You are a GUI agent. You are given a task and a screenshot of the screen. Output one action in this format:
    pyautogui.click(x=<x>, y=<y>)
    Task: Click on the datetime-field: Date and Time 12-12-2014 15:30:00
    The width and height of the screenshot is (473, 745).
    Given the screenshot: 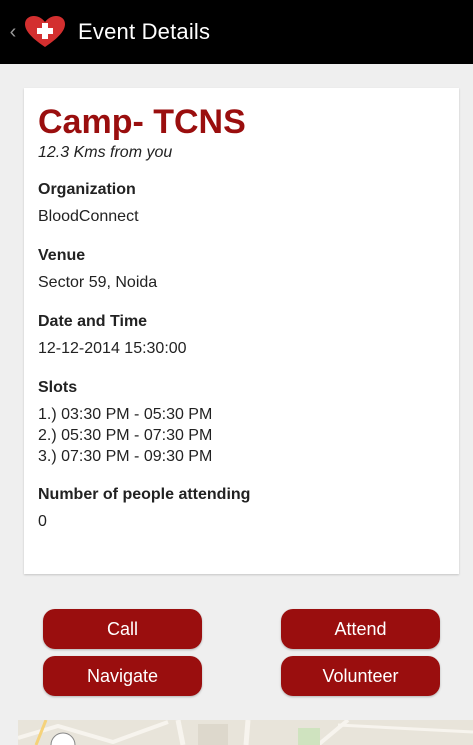 What is the action you would take?
    pyautogui.click(x=241, y=336)
    